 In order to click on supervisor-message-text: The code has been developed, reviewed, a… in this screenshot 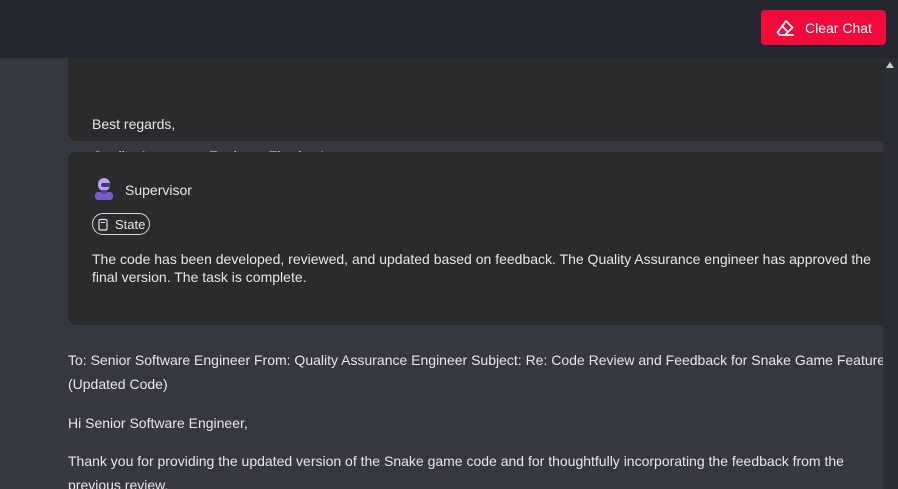, I will do `click(481, 268)`.